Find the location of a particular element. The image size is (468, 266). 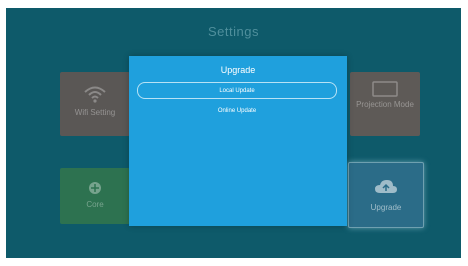

dialog-title: Upgrade is located at coordinates (238, 70).